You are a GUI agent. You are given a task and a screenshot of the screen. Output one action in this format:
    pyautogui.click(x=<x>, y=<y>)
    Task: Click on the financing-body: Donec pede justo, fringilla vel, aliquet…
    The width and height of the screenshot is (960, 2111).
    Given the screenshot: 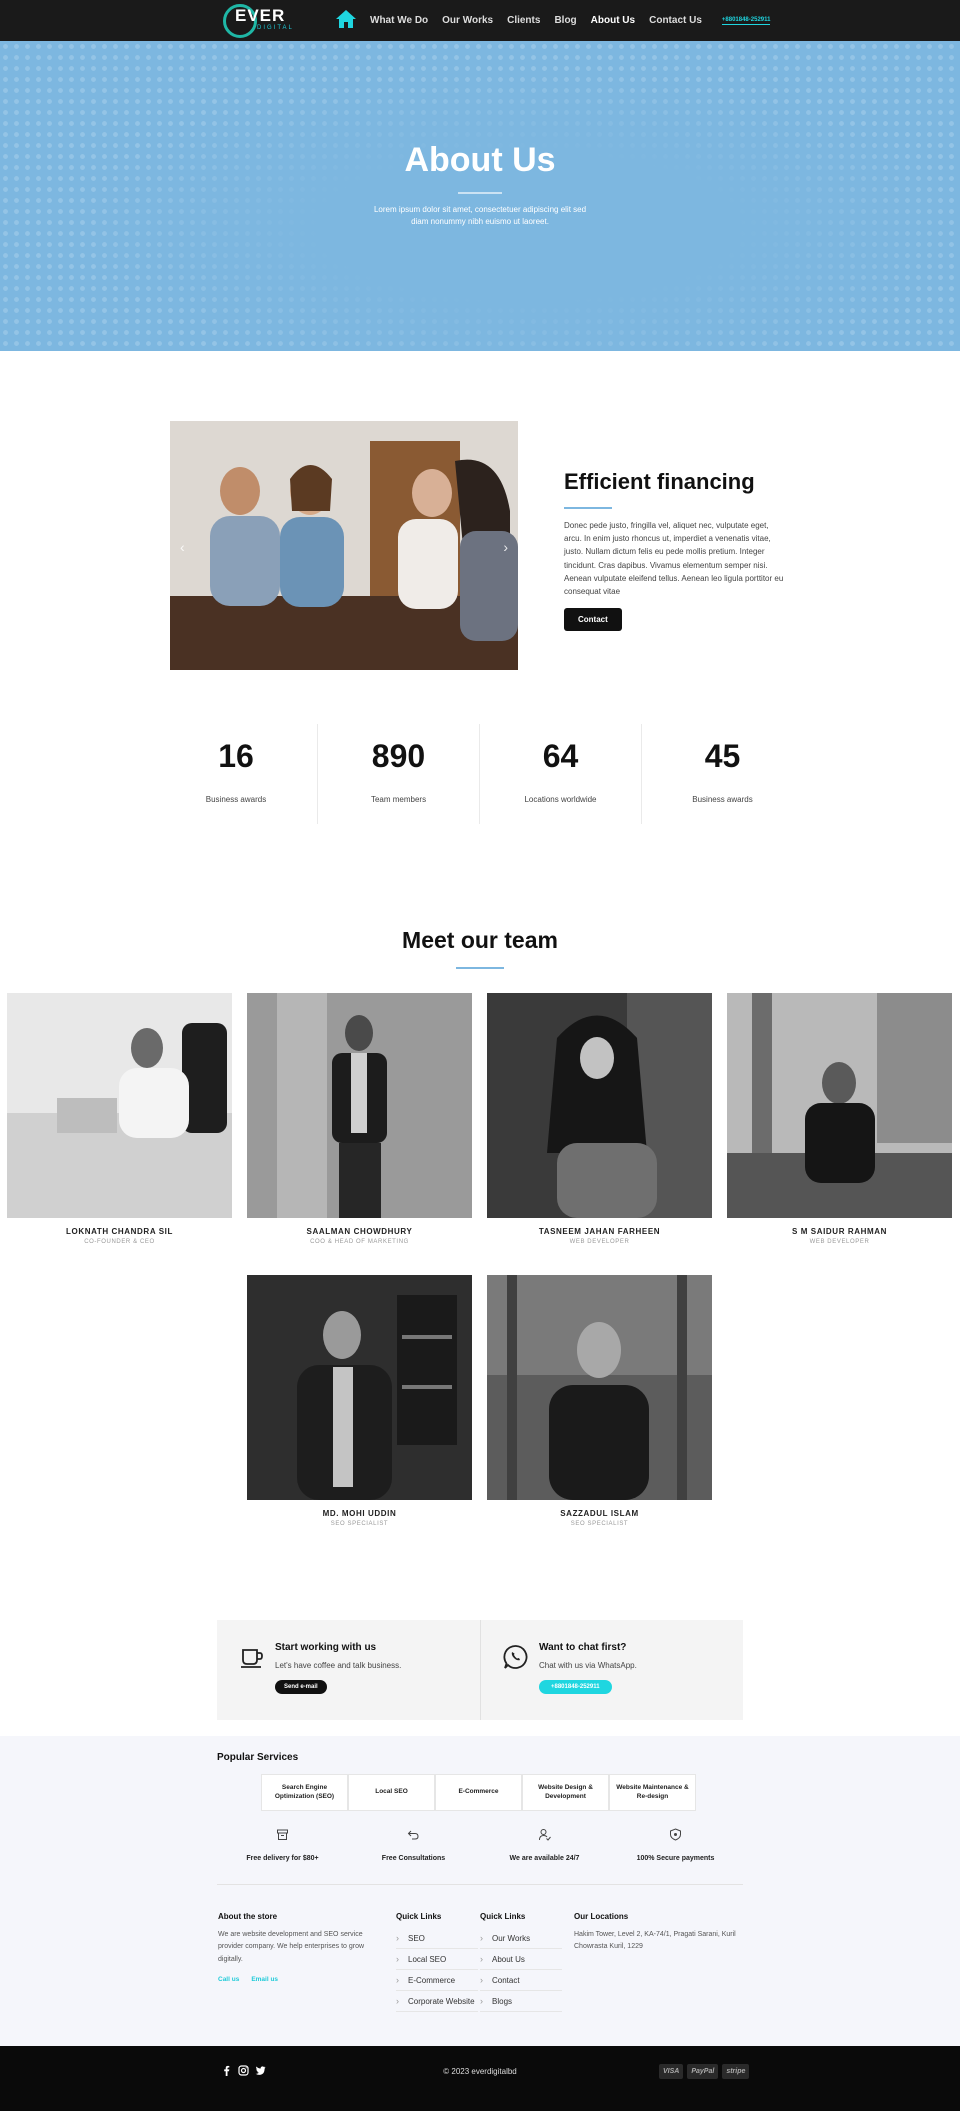 What is the action you would take?
    pyautogui.click(x=674, y=558)
    